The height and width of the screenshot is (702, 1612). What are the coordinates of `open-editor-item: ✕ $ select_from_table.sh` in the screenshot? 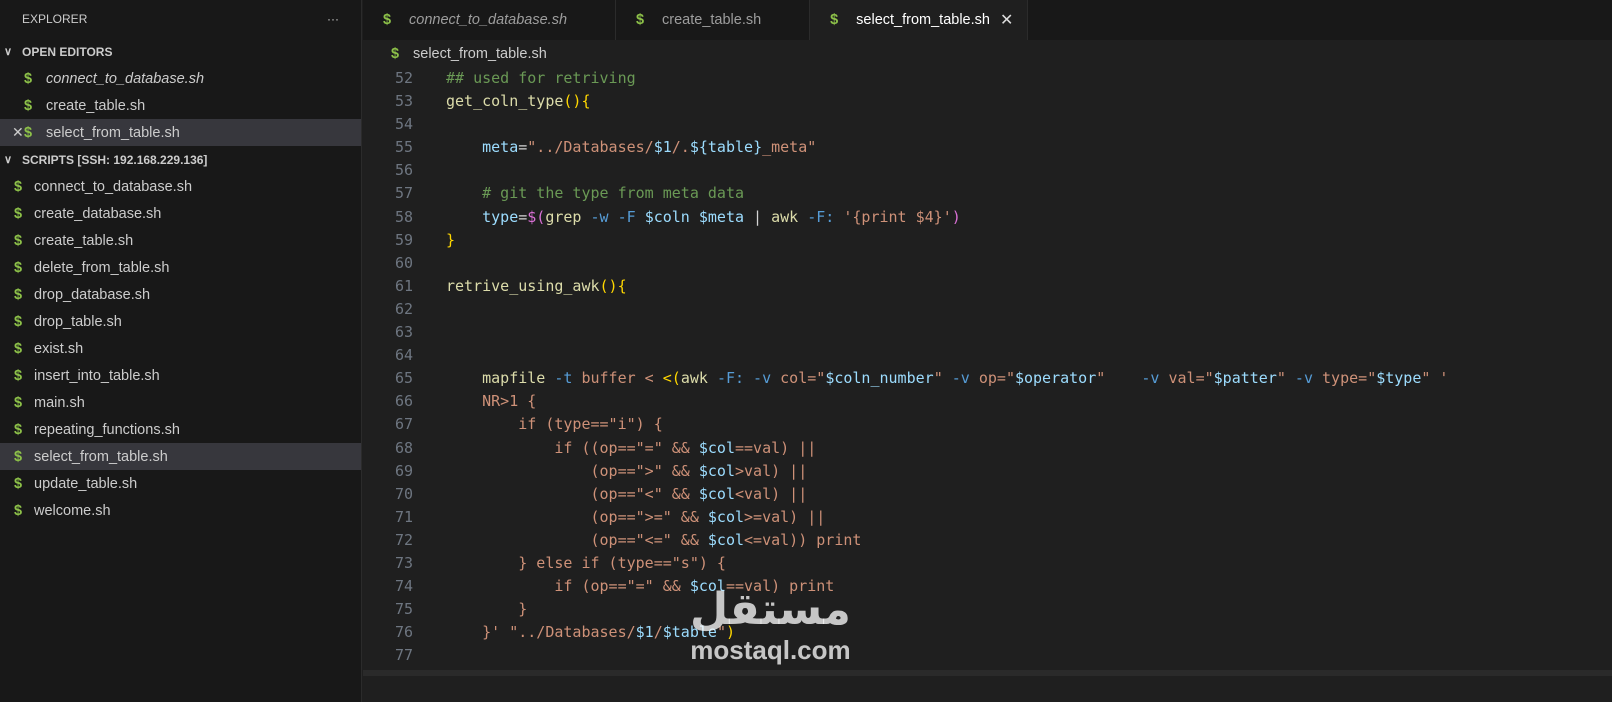 It's located at (180, 132).